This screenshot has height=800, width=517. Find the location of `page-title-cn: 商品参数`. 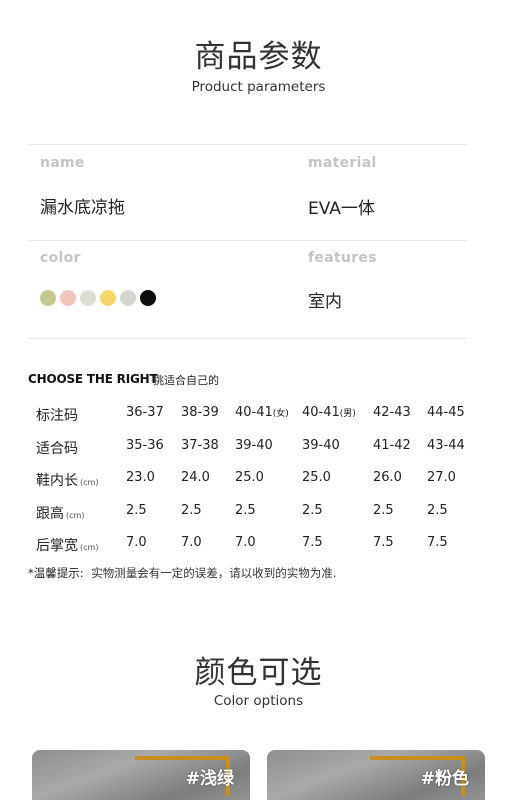

page-title-cn: 商品参数 is located at coordinates (258, 57).